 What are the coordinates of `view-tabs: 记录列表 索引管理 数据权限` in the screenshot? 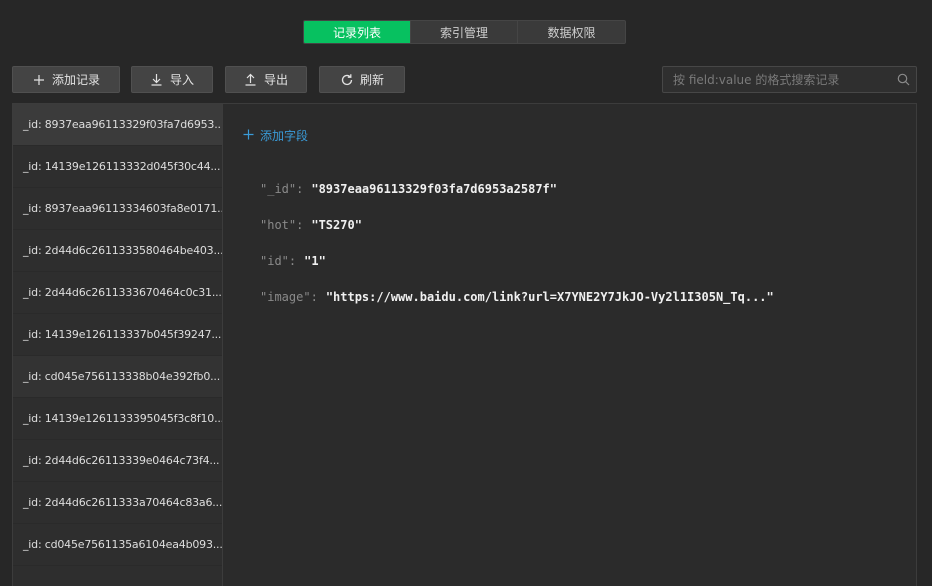 It's located at (464, 32).